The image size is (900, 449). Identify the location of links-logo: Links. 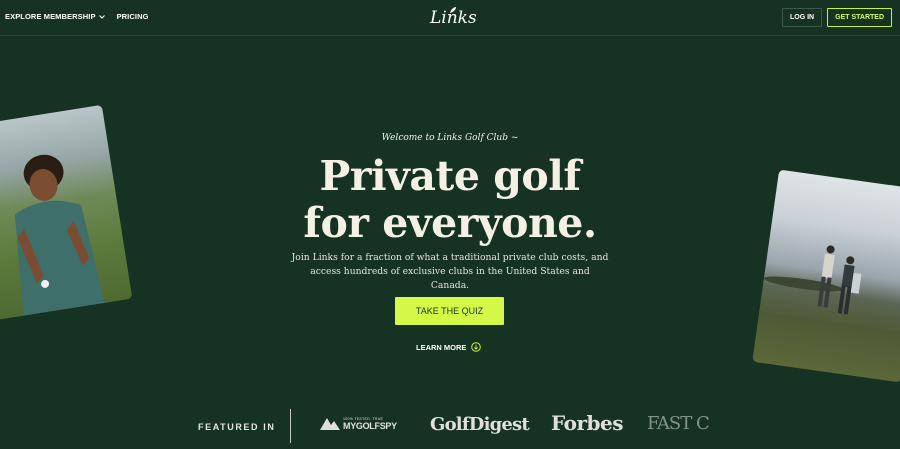
(453, 18).